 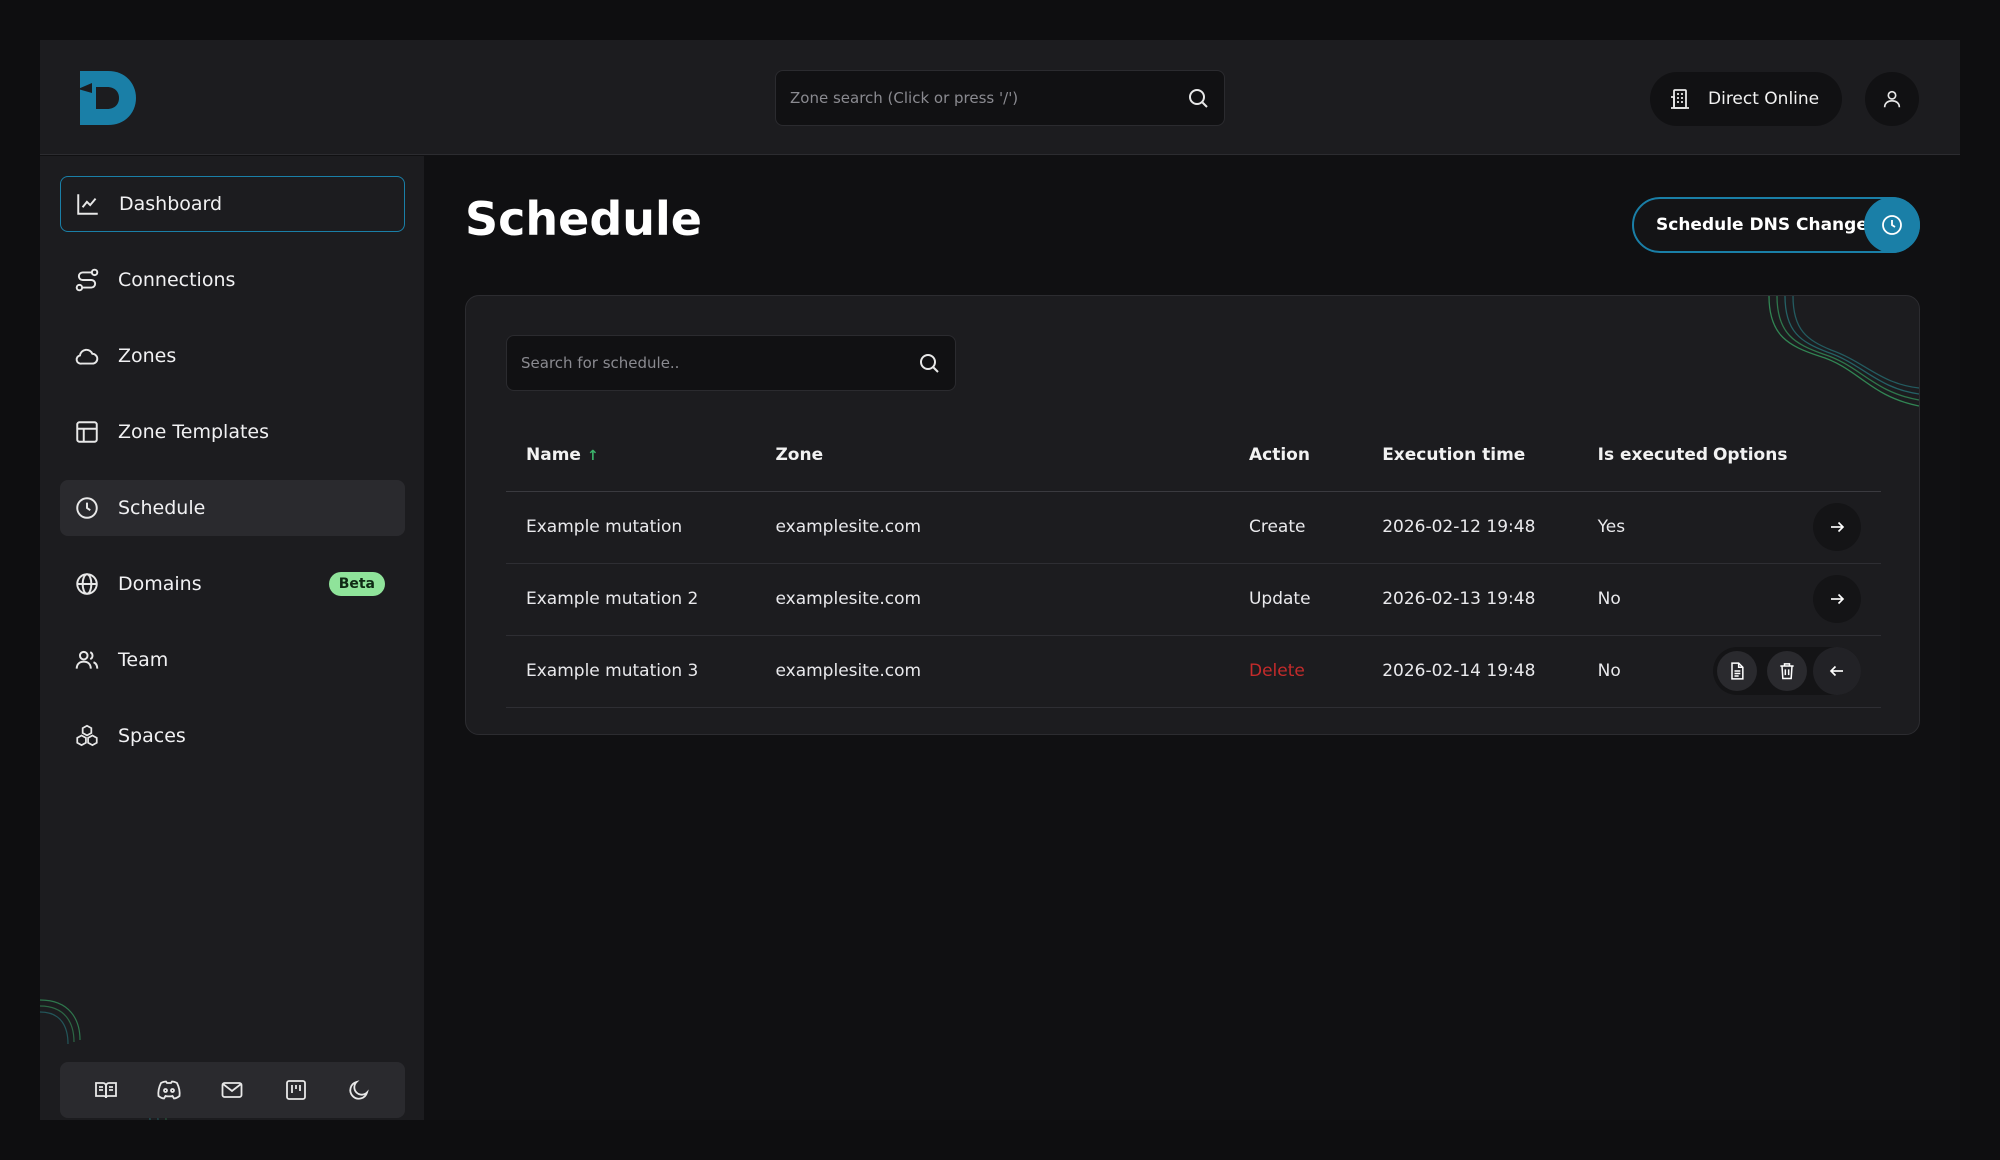 I want to click on schedule-search-box, so click(x=731, y=363).